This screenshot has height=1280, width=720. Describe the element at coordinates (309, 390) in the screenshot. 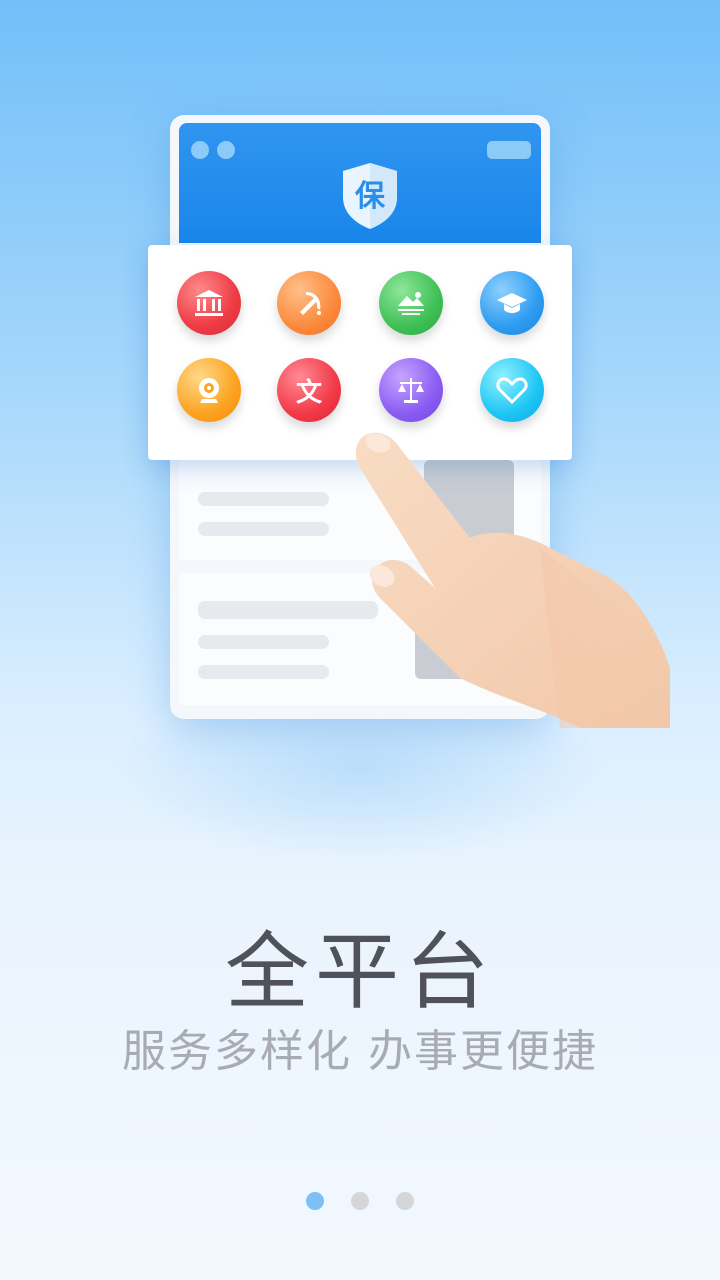

I see `culture-icon: 文` at that location.